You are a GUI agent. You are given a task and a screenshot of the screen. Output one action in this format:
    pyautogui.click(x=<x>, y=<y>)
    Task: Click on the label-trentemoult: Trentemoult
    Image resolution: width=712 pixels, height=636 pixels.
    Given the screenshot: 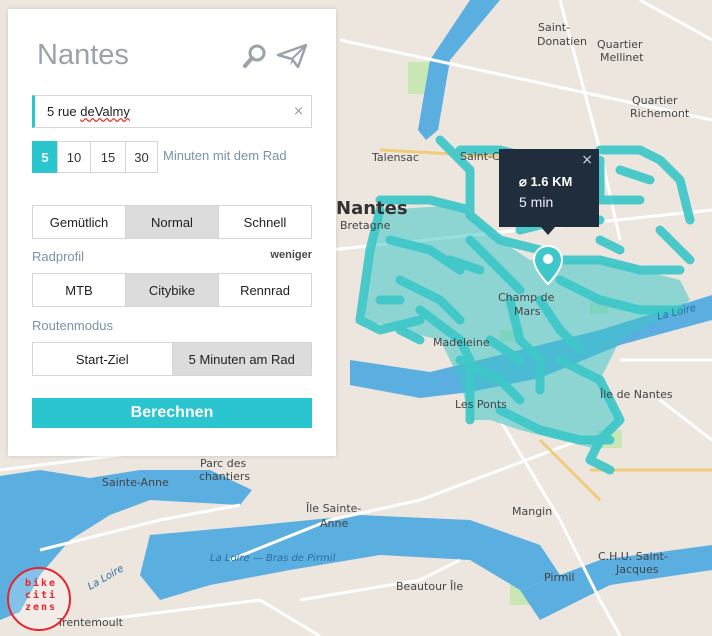 What is the action you would take?
    pyautogui.click(x=90, y=622)
    